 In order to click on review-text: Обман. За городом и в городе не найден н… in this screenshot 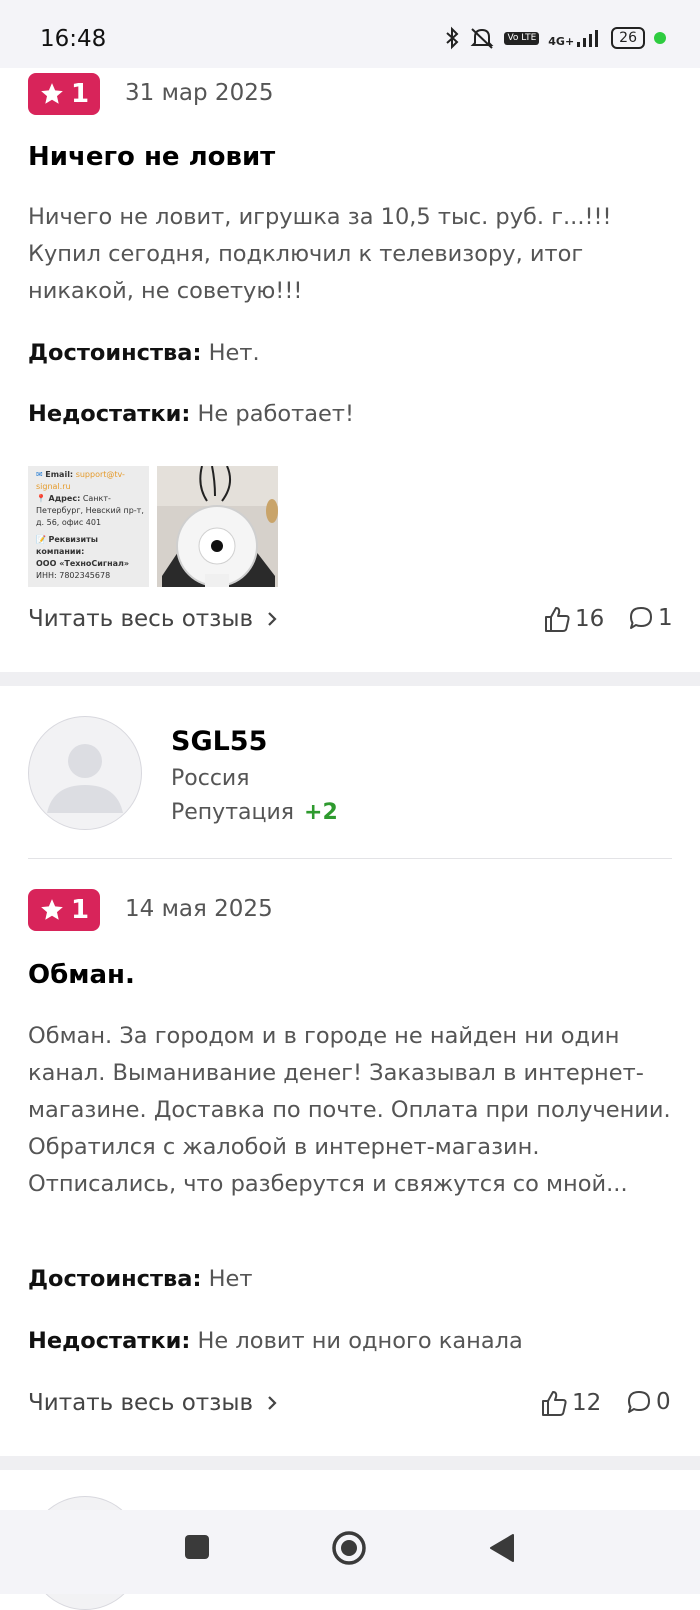, I will do `click(353, 1110)`.